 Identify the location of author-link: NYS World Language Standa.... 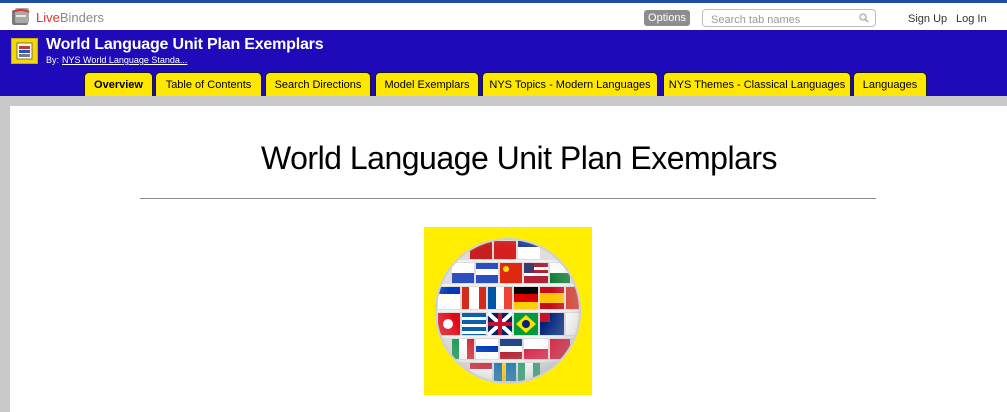
(124, 60).